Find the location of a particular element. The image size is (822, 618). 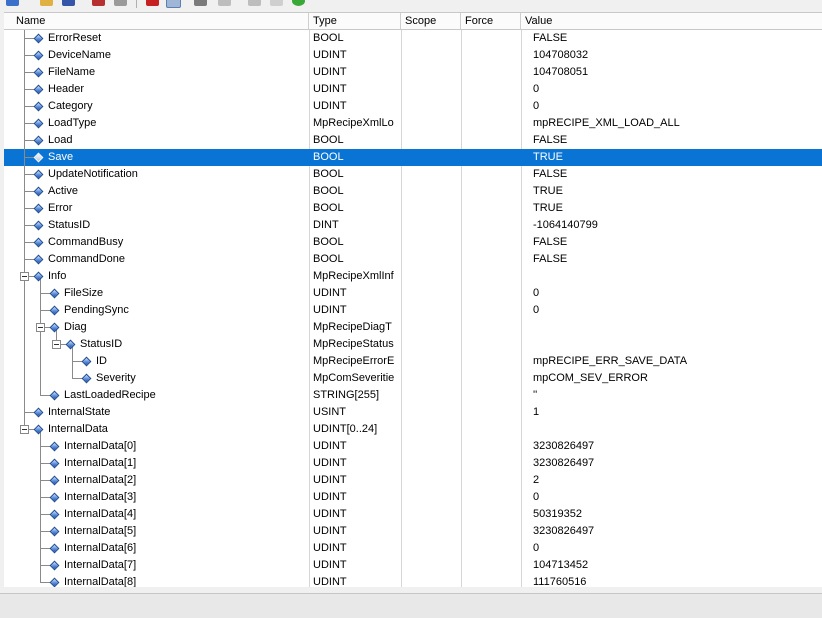

table-row: PendingSync UDINT 0 is located at coordinates (413, 310).